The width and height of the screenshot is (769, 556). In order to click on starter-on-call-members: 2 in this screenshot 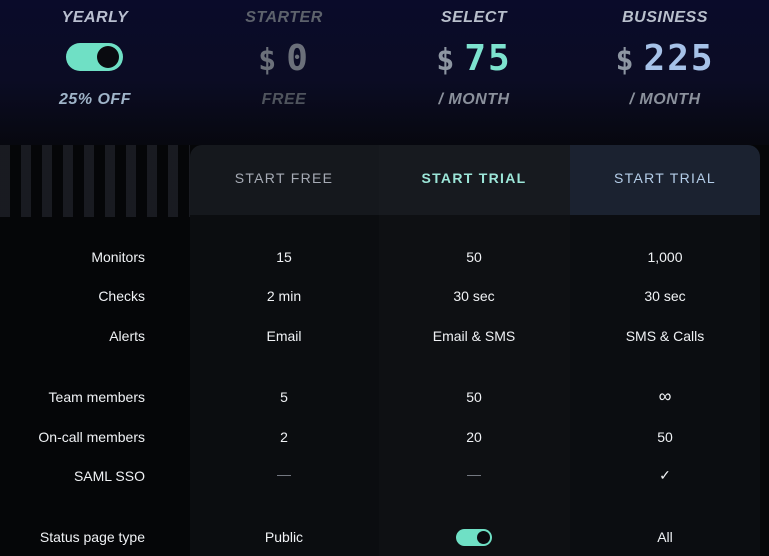, I will do `click(284, 437)`.